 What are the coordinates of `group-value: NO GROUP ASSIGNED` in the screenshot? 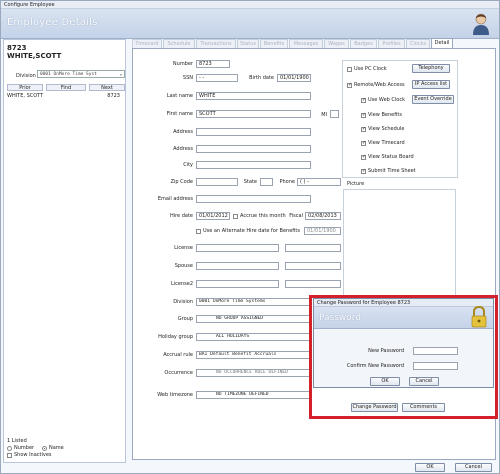 It's located at (240, 318).